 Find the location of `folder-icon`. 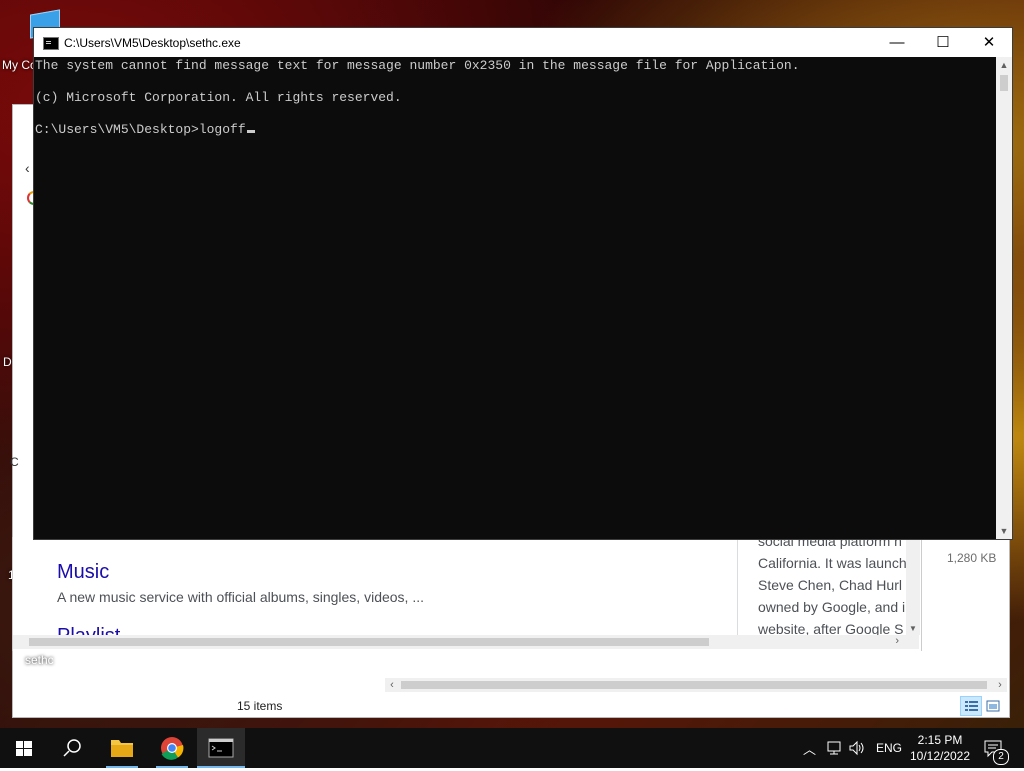

folder-icon is located at coordinates (122, 748).